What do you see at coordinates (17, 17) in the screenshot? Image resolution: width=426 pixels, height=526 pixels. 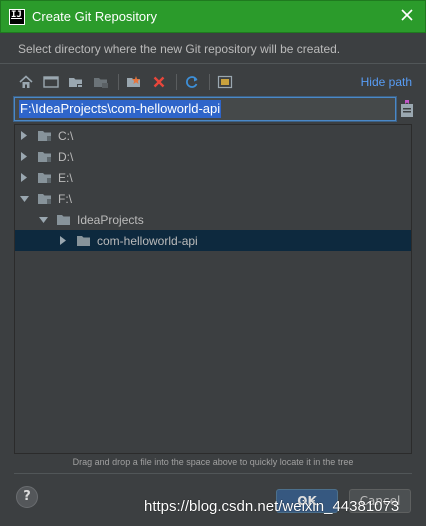 I see `intellij-app-icon: IJ` at bounding box center [17, 17].